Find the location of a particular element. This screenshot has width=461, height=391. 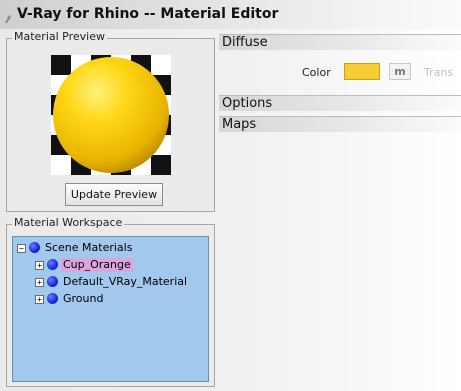

tree-node-scene-materials: − Scene Materials is located at coordinates (109, 249).